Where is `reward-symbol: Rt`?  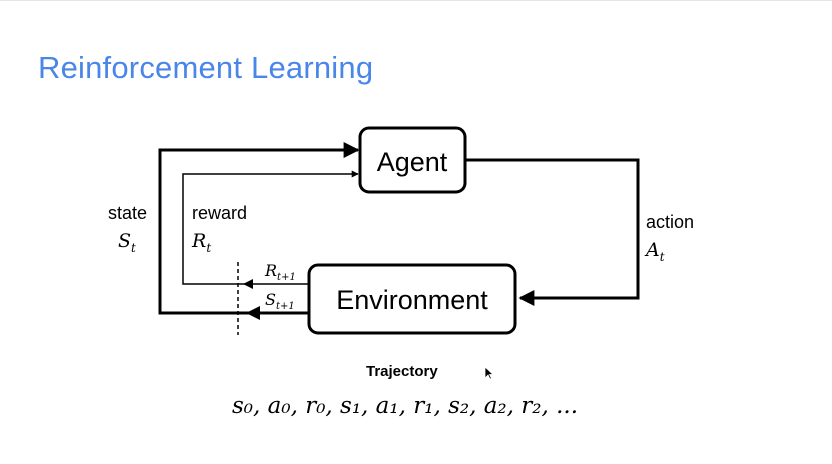 reward-symbol: Rt is located at coordinates (201, 242).